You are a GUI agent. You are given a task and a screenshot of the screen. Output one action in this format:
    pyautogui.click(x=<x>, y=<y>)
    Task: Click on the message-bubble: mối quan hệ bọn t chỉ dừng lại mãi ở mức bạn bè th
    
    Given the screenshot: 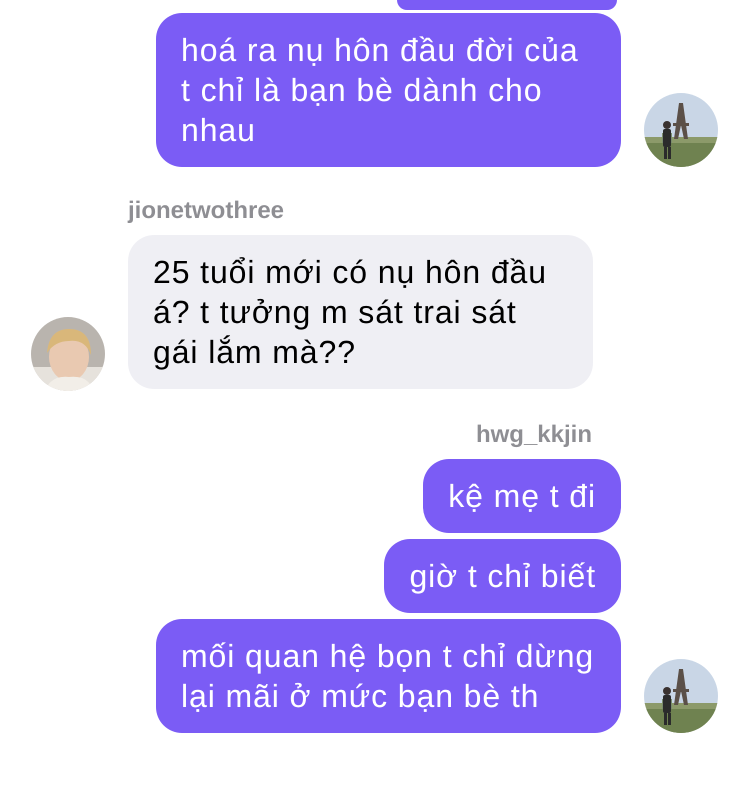 What is the action you would take?
    pyautogui.click(x=388, y=676)
    